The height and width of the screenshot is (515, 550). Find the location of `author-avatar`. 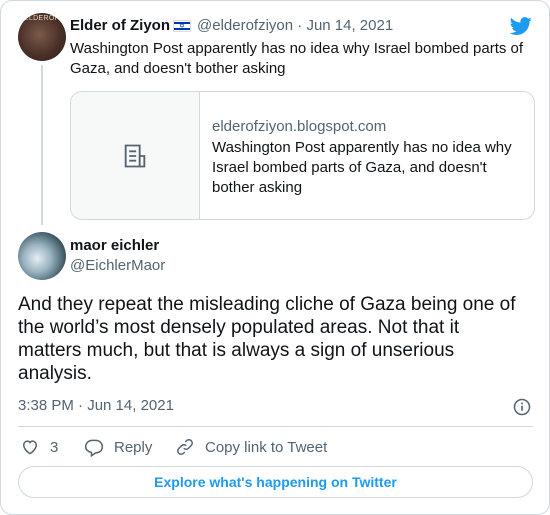

author-avatar is located at coordinates (42, 256).